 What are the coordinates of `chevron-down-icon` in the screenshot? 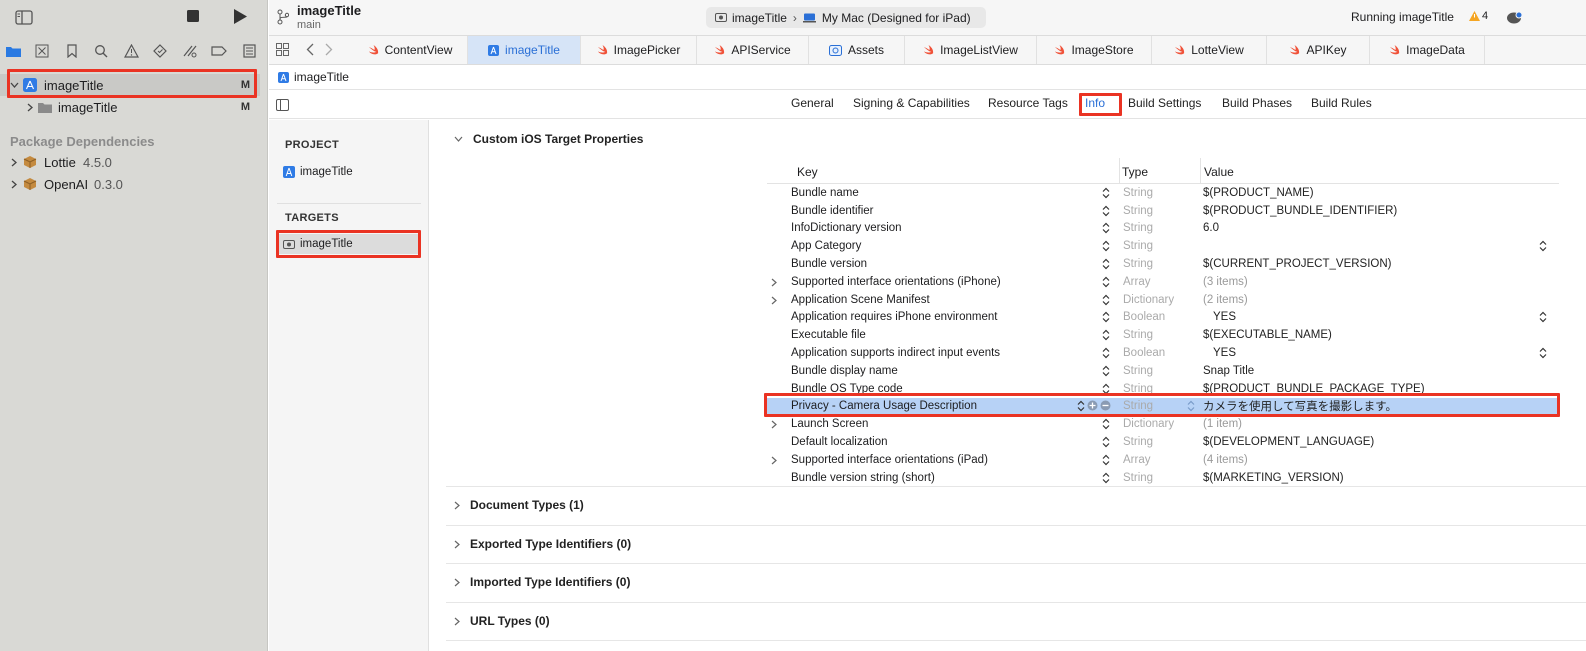 It's located at (14, 85).